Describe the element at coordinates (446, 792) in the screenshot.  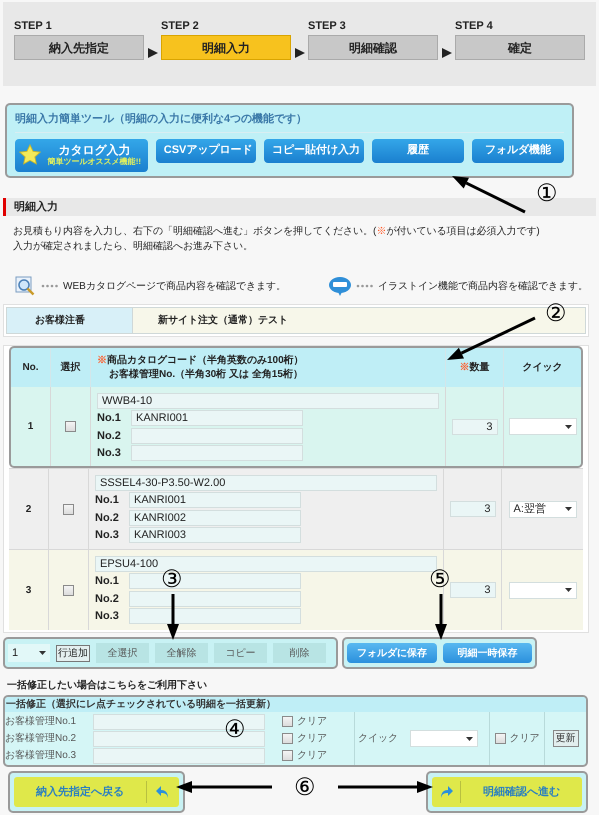
I see `forward-arrow-icon` at that location.